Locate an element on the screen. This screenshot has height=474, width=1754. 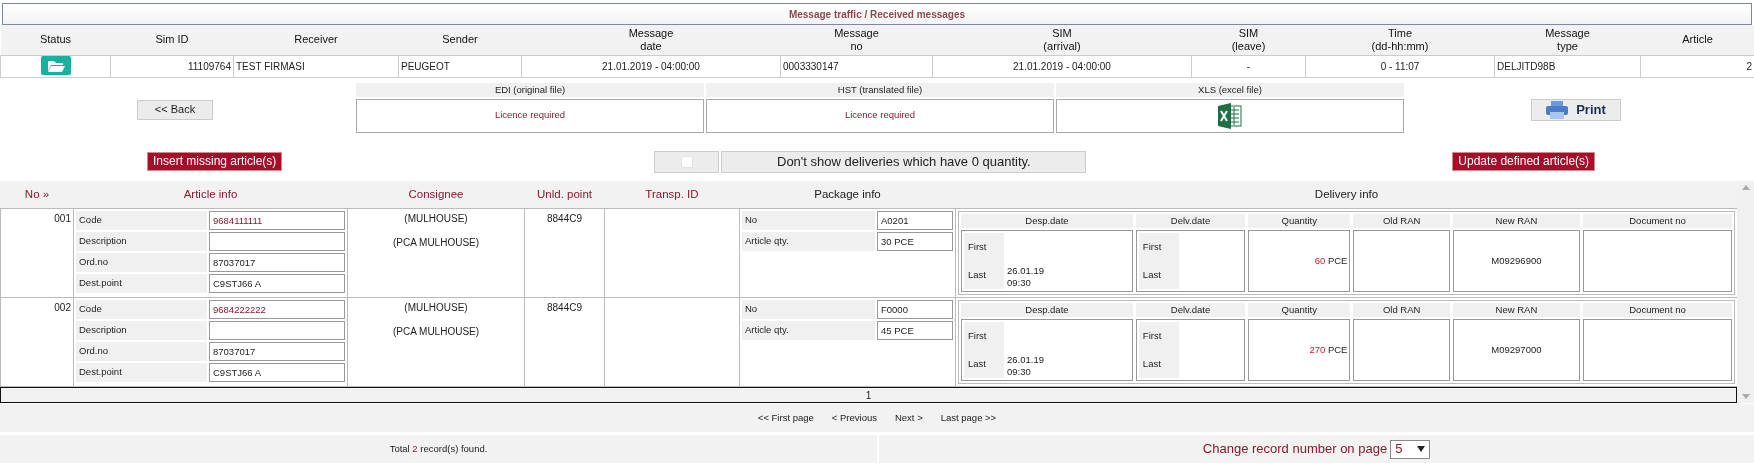
scroll-down-icon is located at coordinates (1745, 396).